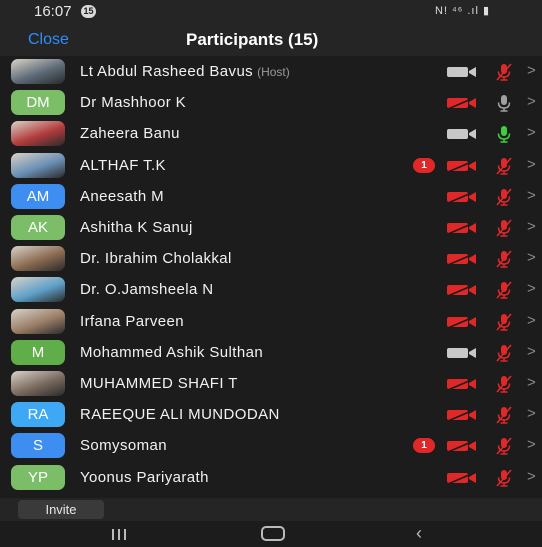 The image size is (542, 547). Describe the element at coordinates (123, 165) in the screenshot. I see `participant-name: ALTHAF T.K` at that location.